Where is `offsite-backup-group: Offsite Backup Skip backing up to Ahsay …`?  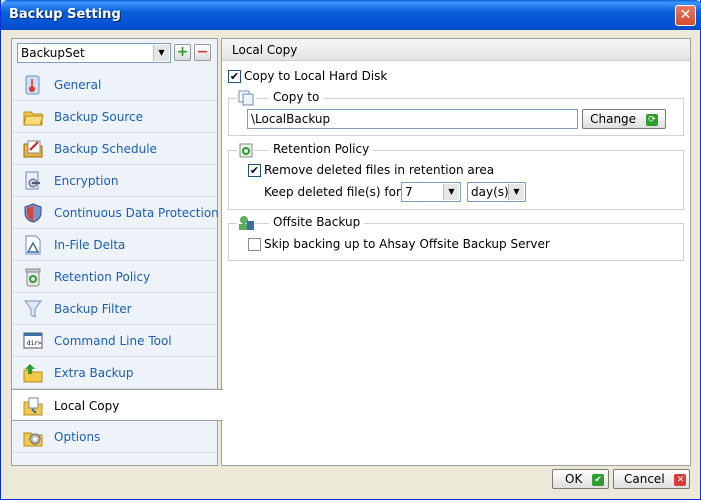
offsite-backup-group: Offsite Backup Skip backing up to Ahsay … is located at coordinates (456, 237).